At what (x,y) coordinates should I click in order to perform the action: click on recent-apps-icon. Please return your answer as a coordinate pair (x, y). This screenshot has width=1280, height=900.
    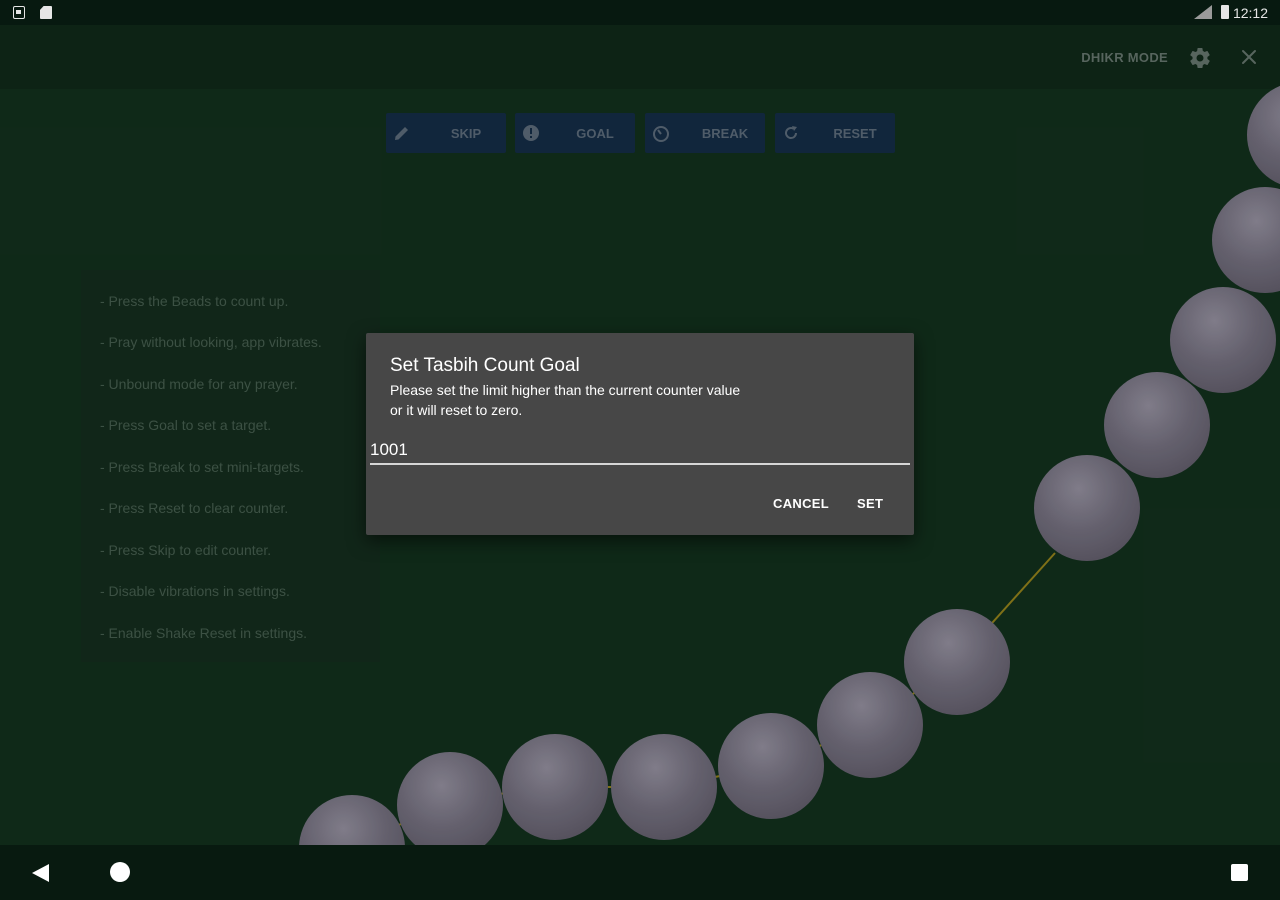
    Looking at the image, I should click on (1239, 872).